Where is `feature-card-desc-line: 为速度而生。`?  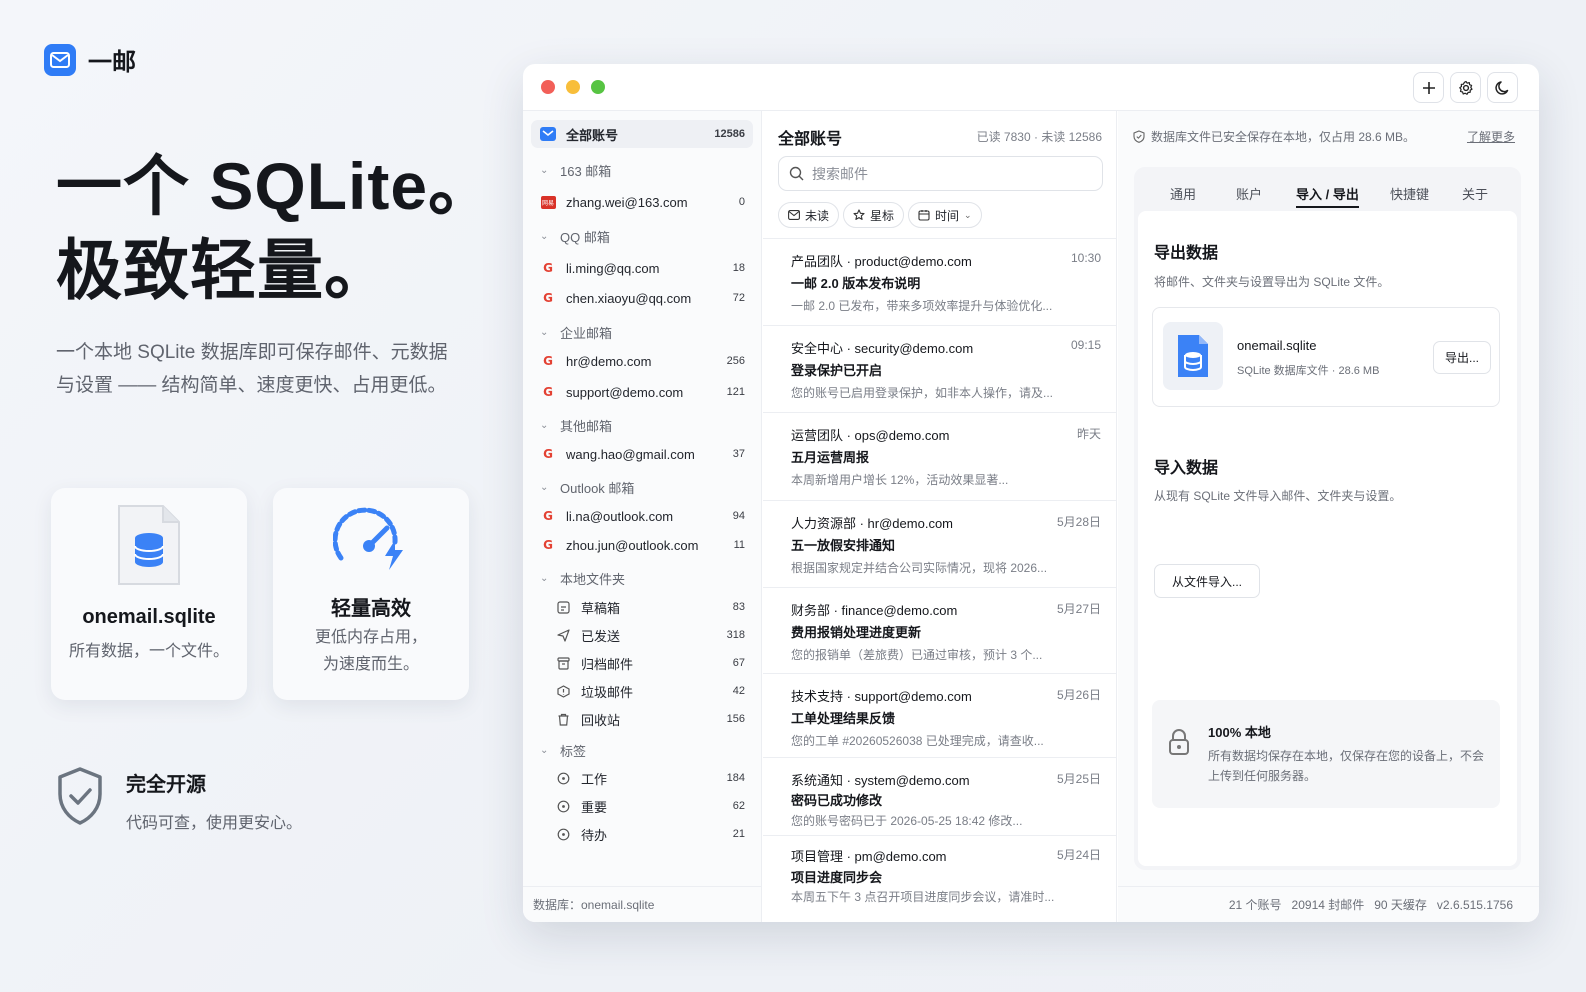
feature-card-desc-line: 为速度而生。 is located at coordinates (370, 664).